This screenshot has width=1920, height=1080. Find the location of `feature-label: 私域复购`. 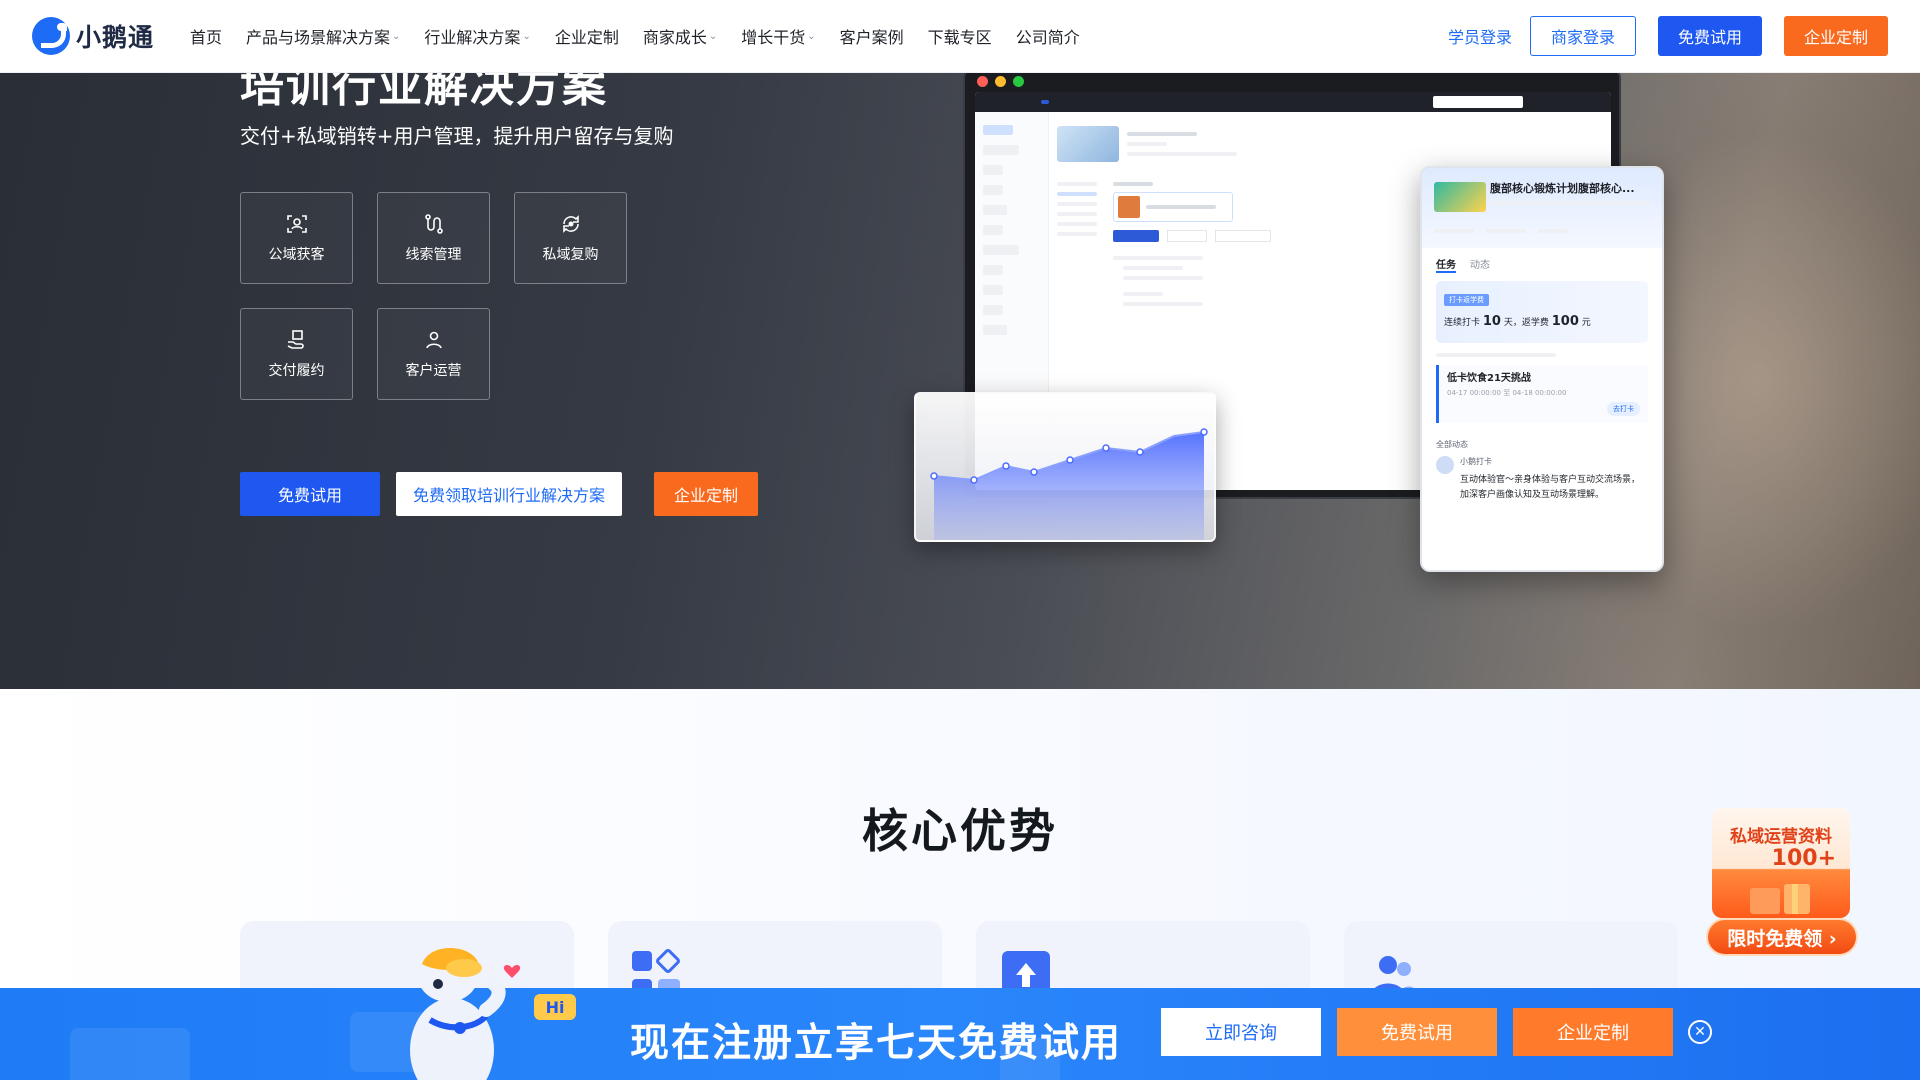

feature-label: 私域复购 is located at coordinates (570, 255).